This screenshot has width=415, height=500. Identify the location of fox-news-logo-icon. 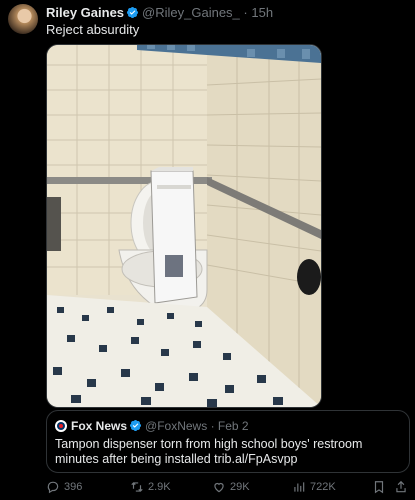
(61, 426).